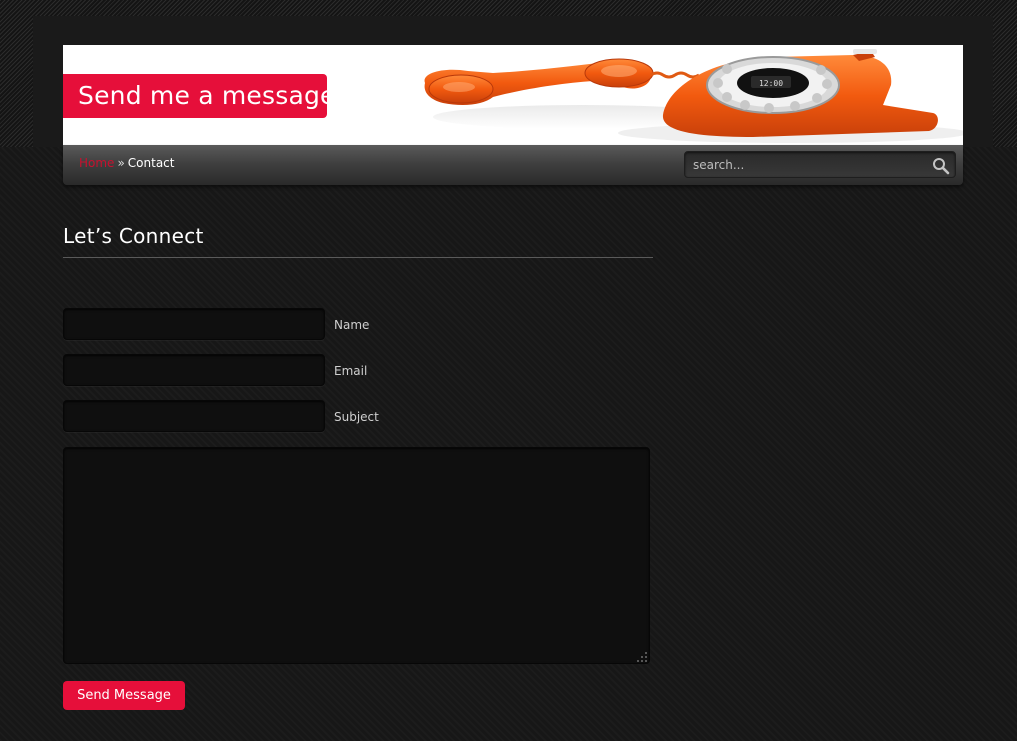 This screenshot has width=1017, height=741. I want to click on name-field, so click(194, 324).